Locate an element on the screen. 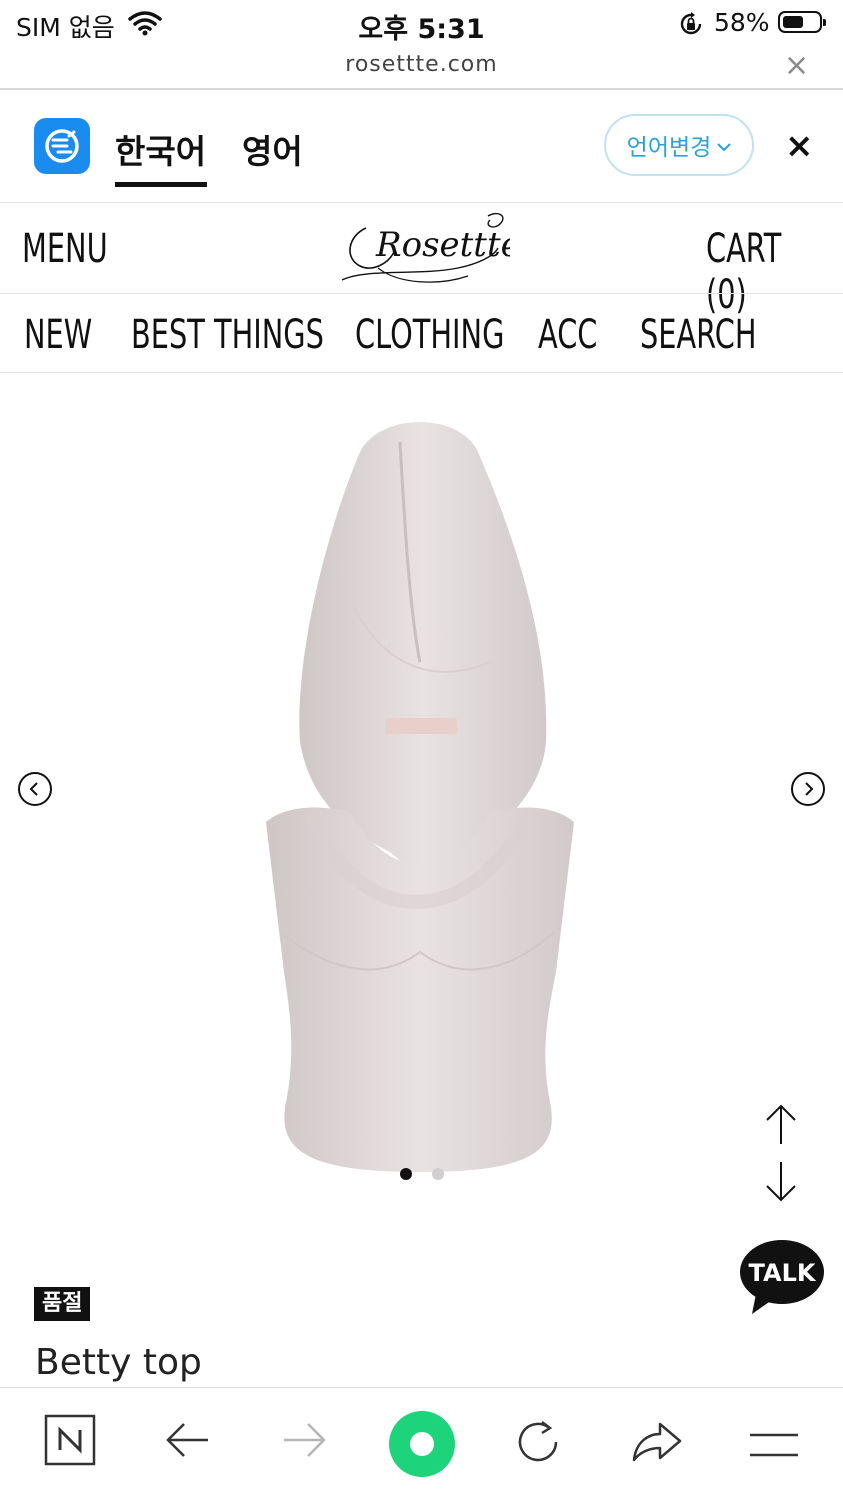  status-bar: SIM 없음 오후 5:31 58% is located at coordinates (421, 24).